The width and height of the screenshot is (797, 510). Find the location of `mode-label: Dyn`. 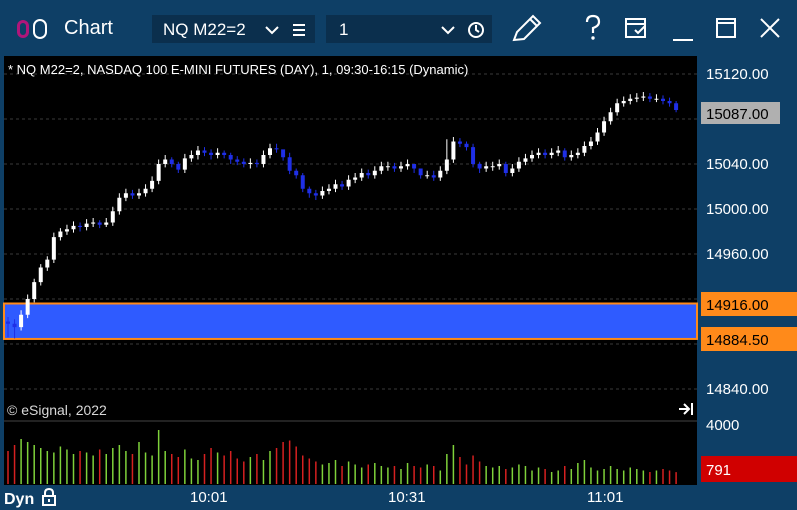

mode-label: Dyn is located at coordinates (19, 499).